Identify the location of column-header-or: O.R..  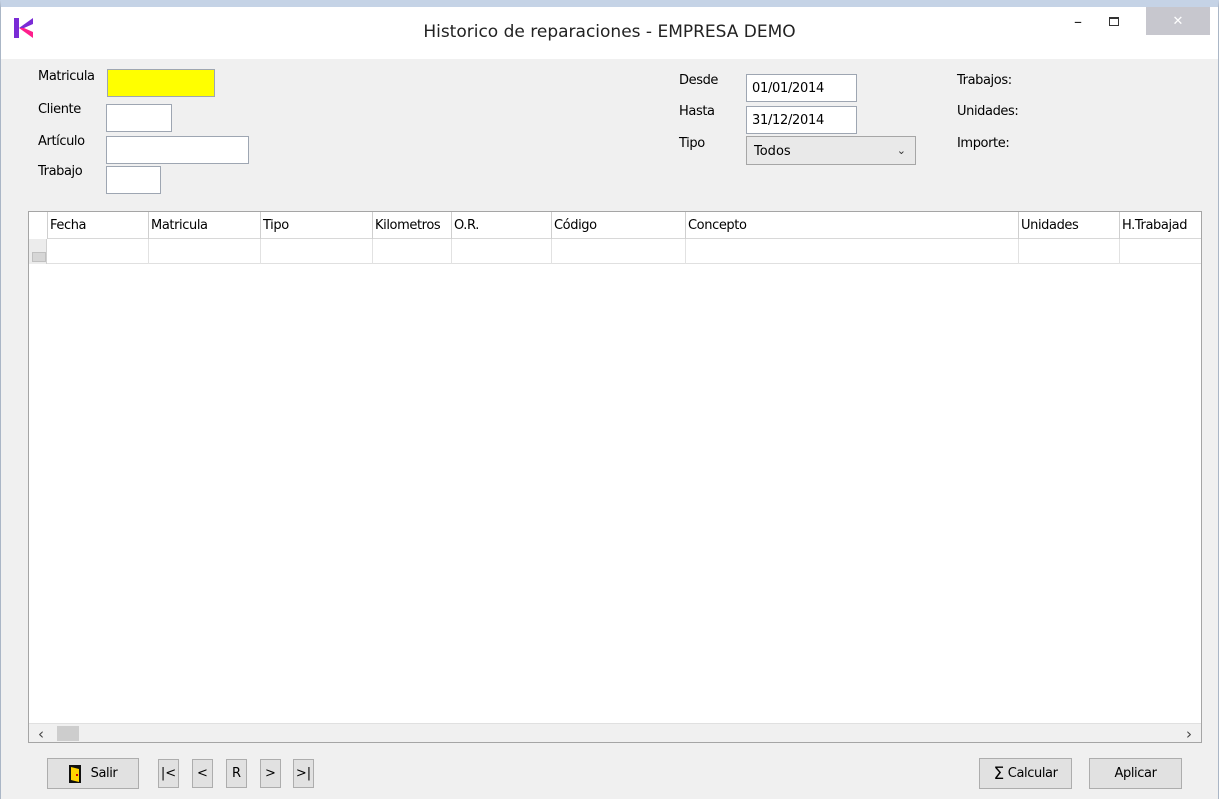
(501, 225).